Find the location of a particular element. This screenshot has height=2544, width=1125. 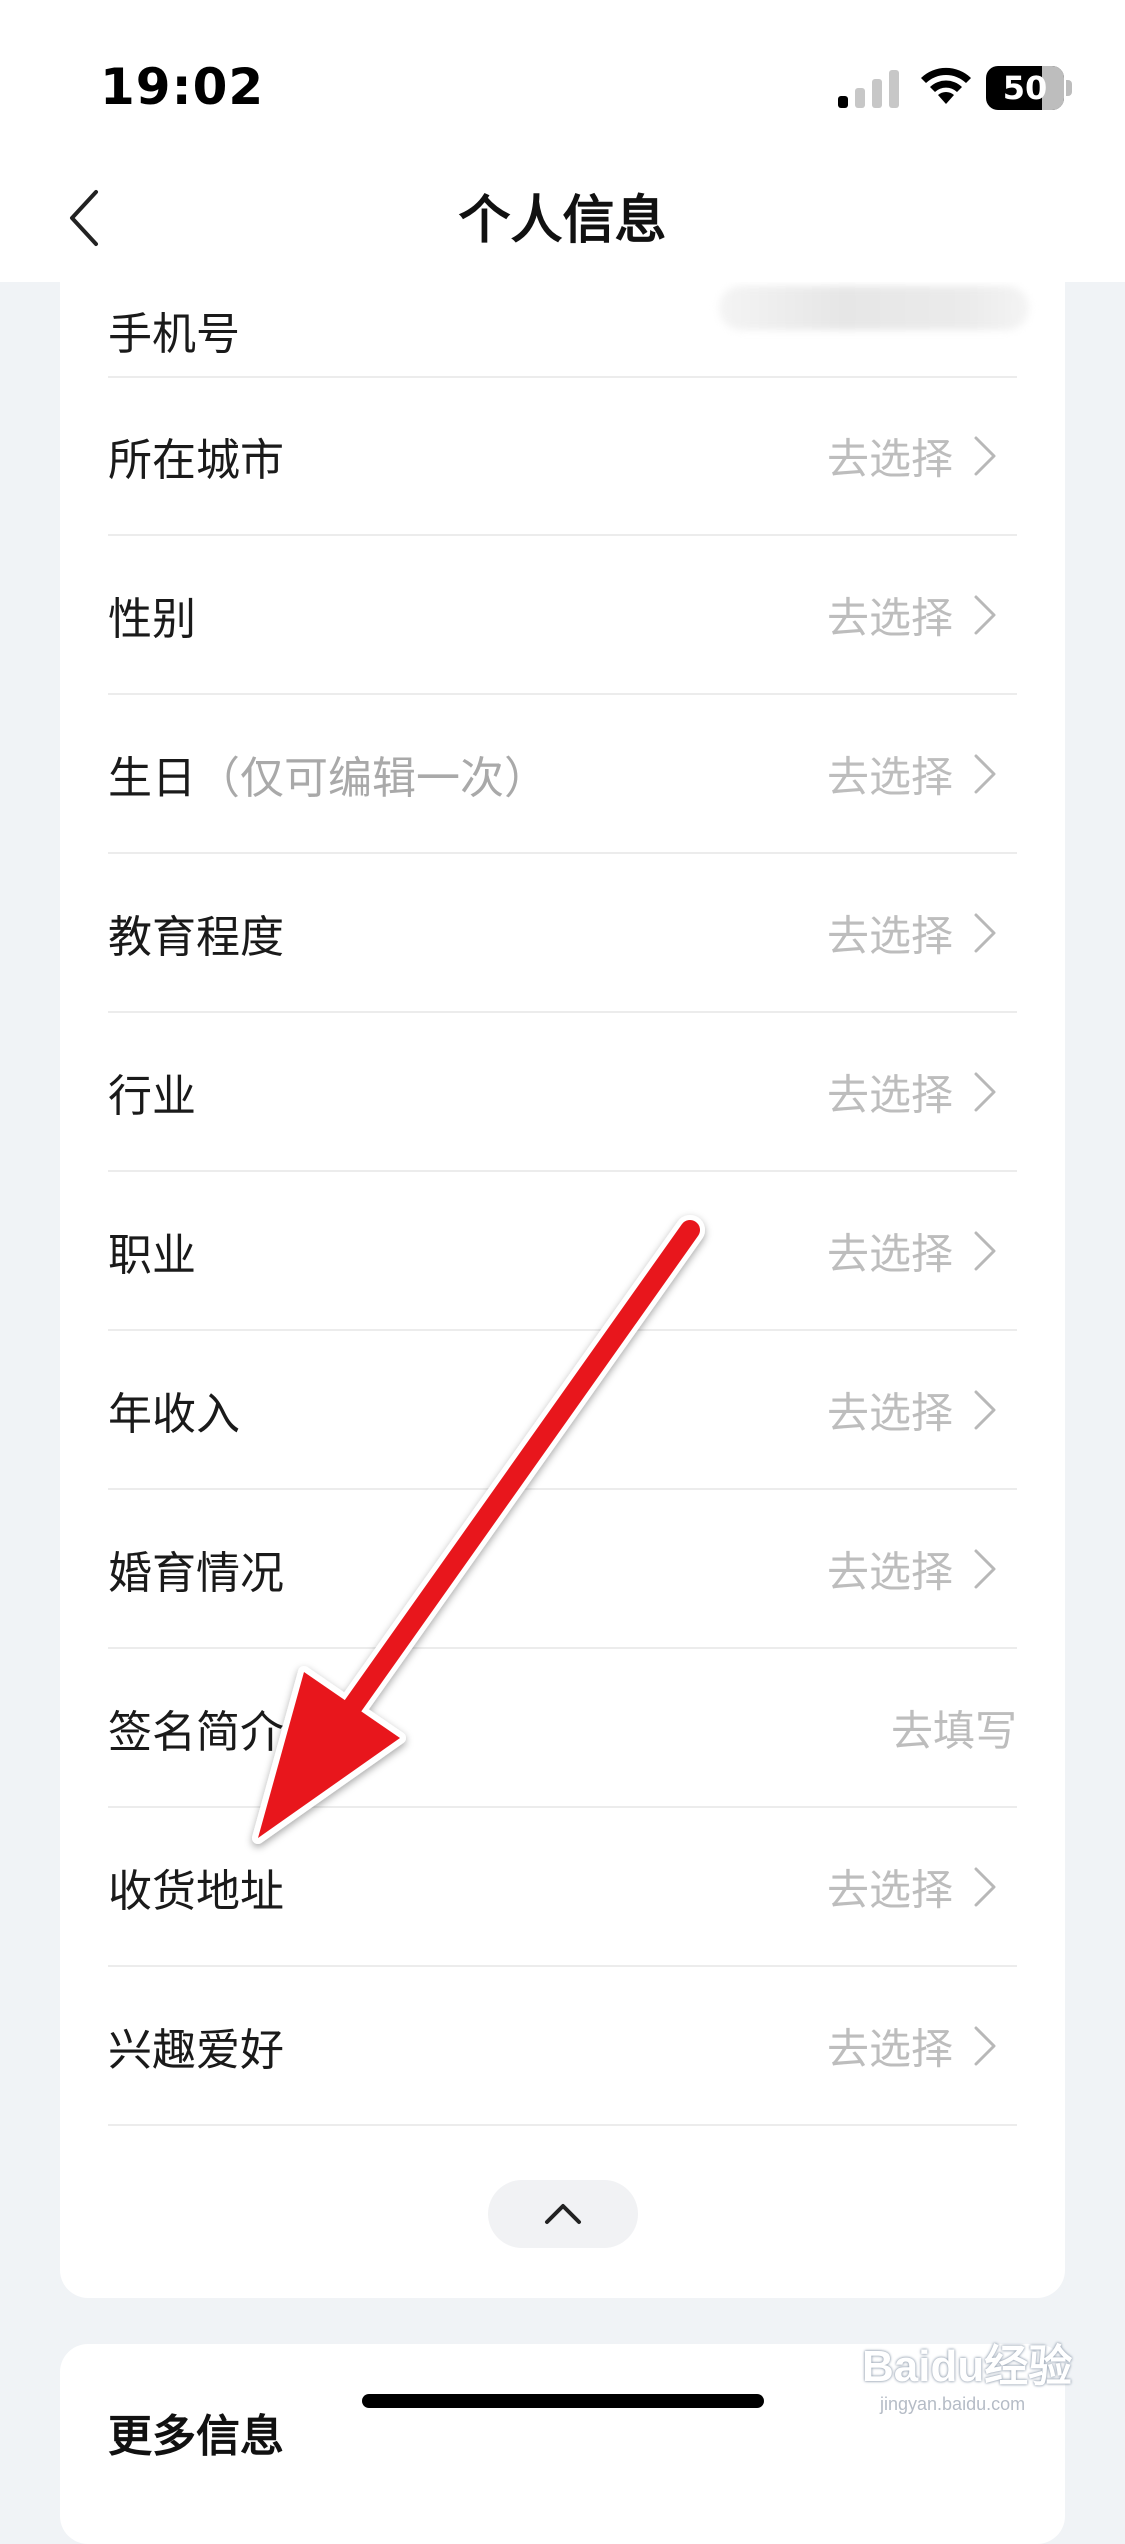

profile-row-phone: 手机号 is located at coordinates (568, 329).